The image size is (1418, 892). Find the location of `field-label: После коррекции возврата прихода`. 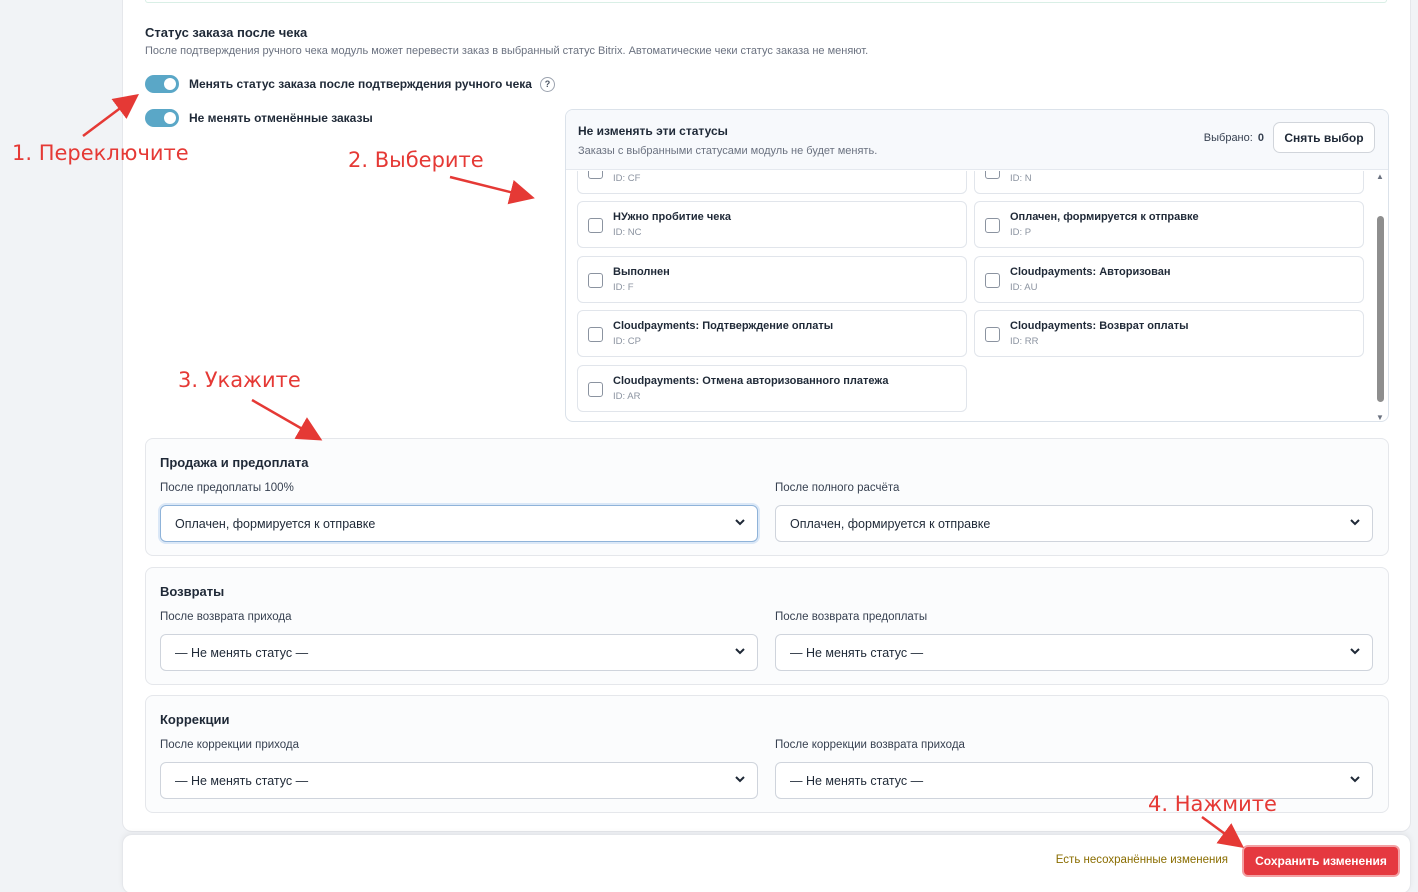

field-label: После коррекции возврата прихода is located at coordinates (870, 745).